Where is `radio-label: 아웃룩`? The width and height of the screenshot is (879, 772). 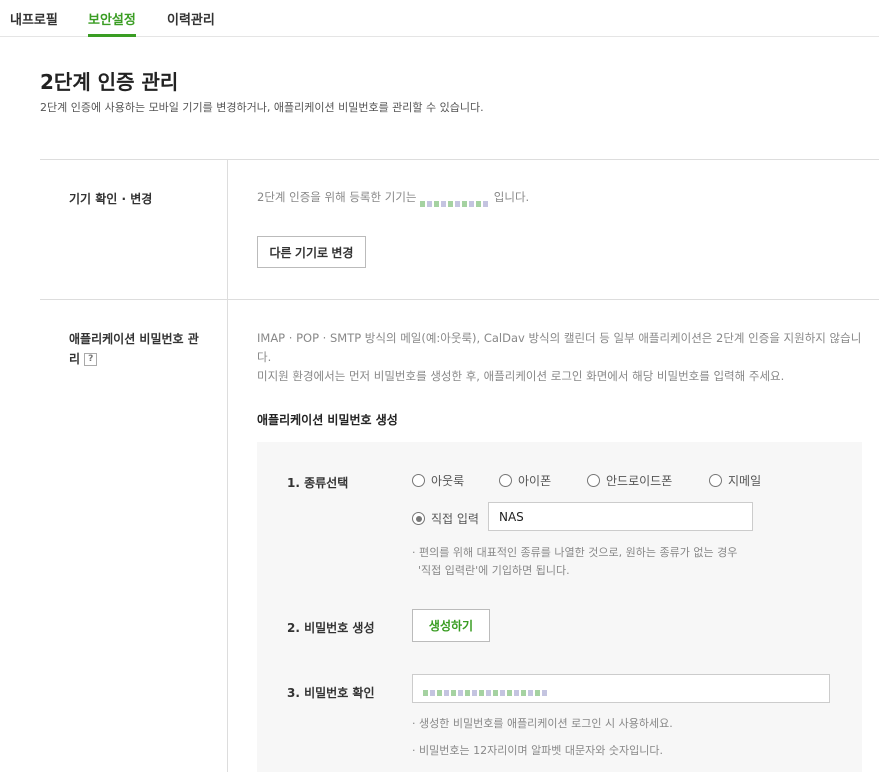 radio-label: 아웃룩 is located at coordinates (448, 481).